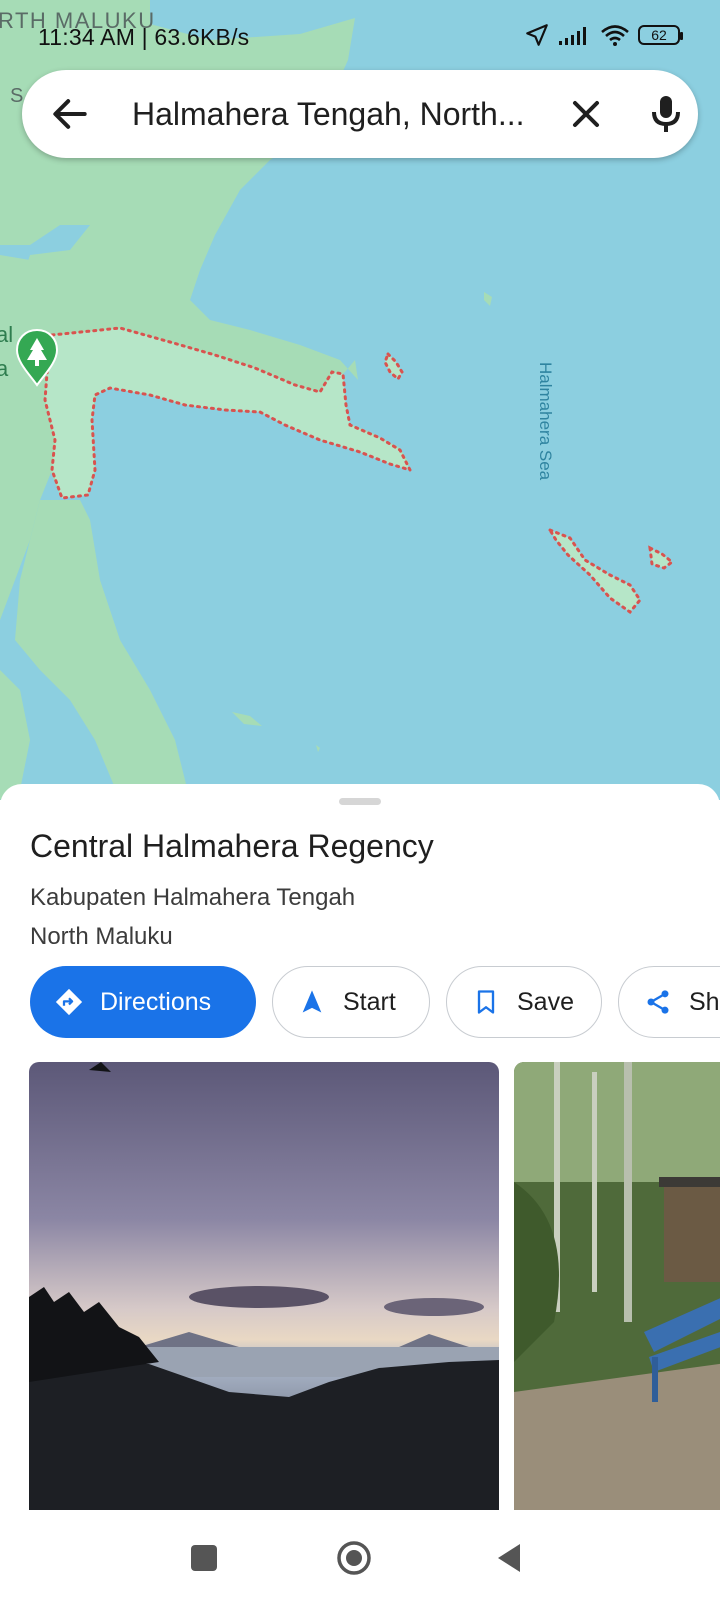 The width and height of the screenshot is (720, 1600). I want to click on directions-button: Directions, so click(143, 1002).